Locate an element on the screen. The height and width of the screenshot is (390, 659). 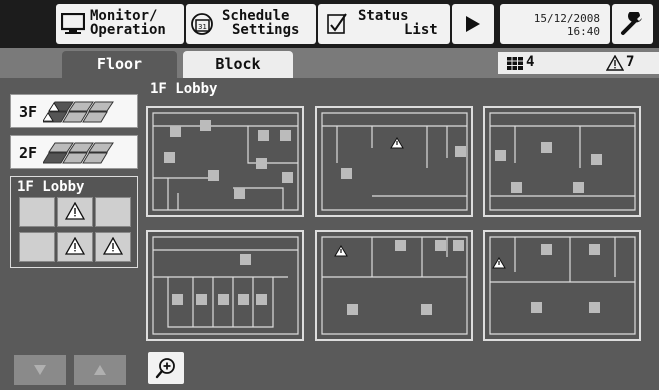
date-time-display: 15/12/2008 16:40 is located at coordinates (555, 24).